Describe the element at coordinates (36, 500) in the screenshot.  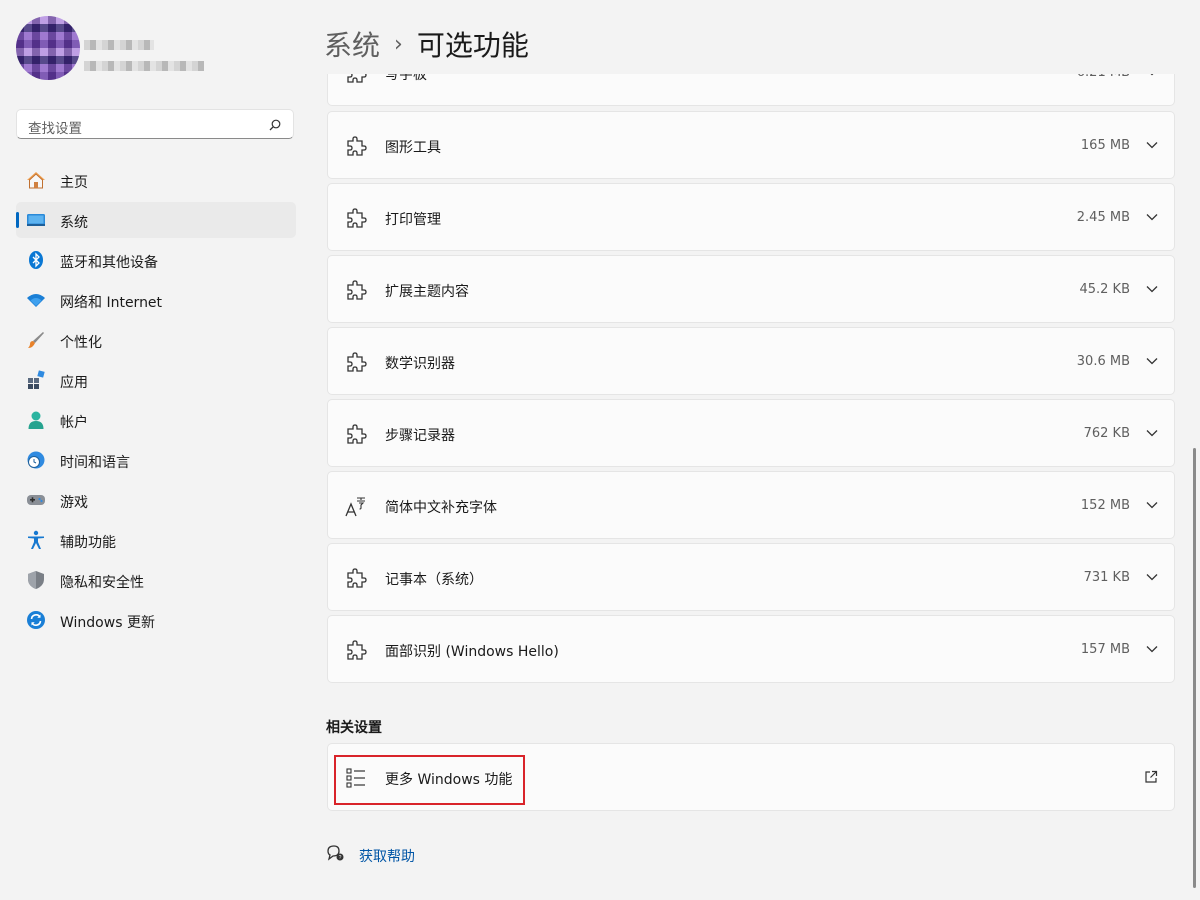
I see `gamepad-icon` at that location.